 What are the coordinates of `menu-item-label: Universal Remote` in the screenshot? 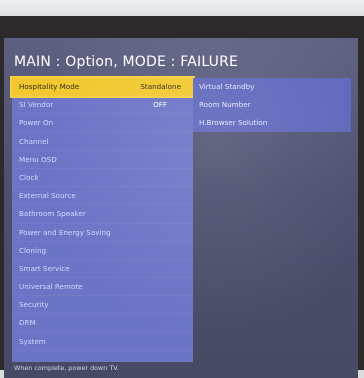 It's located at (51, 287).